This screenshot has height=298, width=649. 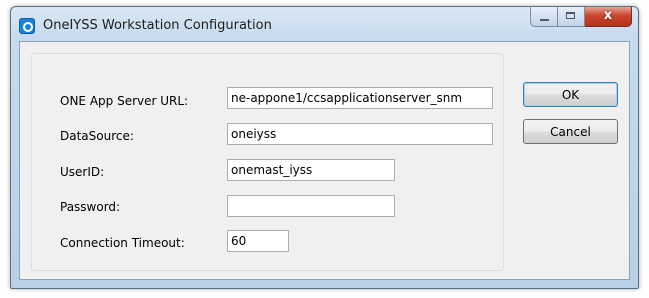 What do you see at coordinates (570, 94) in the screenshot?
I see `ok-button: OK` at bounding box center [570, 94].